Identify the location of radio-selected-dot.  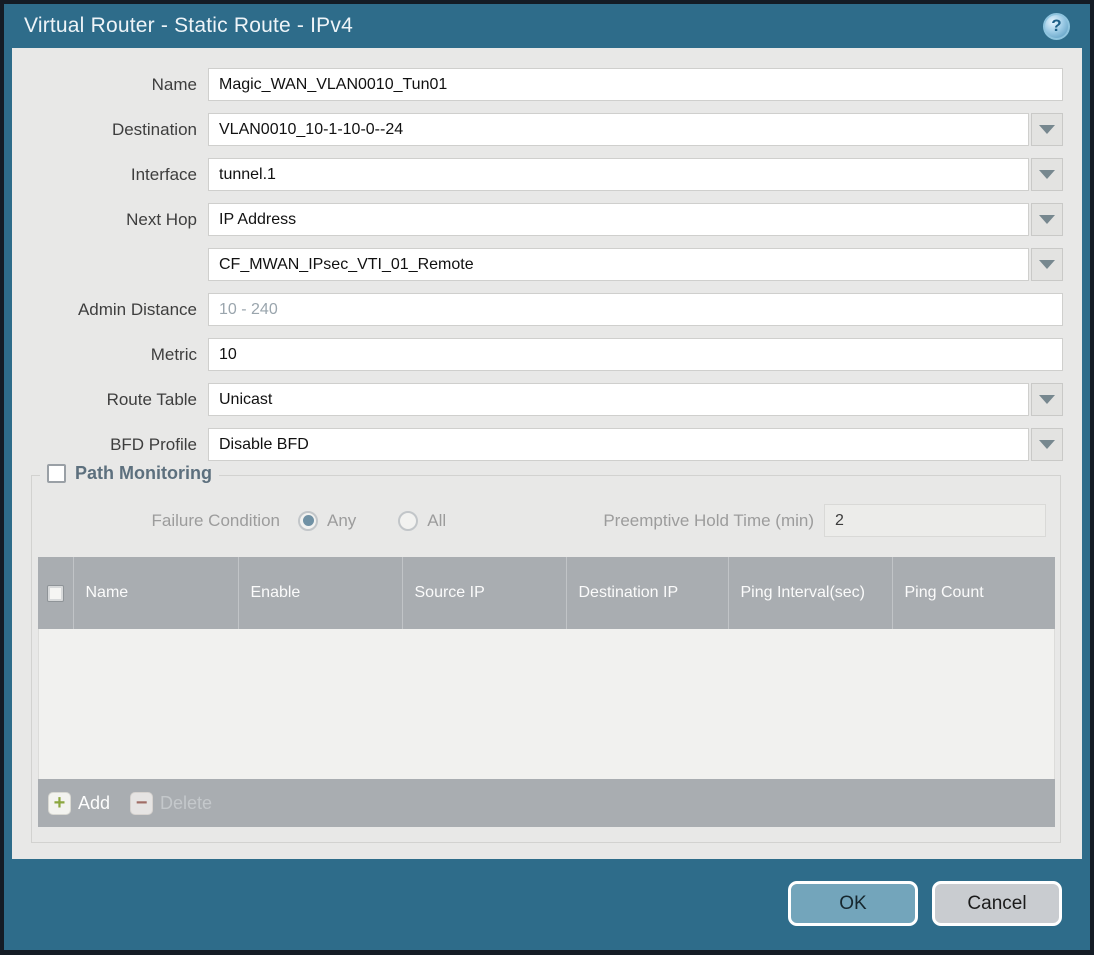
(308, 520).